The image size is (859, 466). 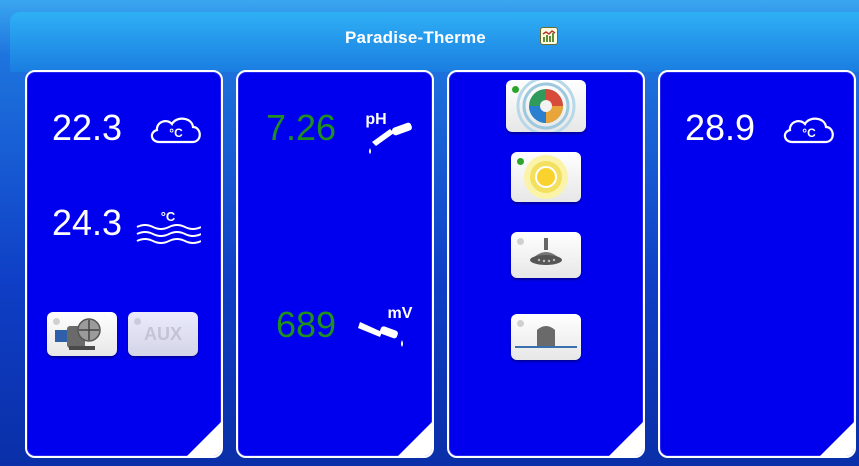 I want to click on shower-button, so click(x=546, y=255).